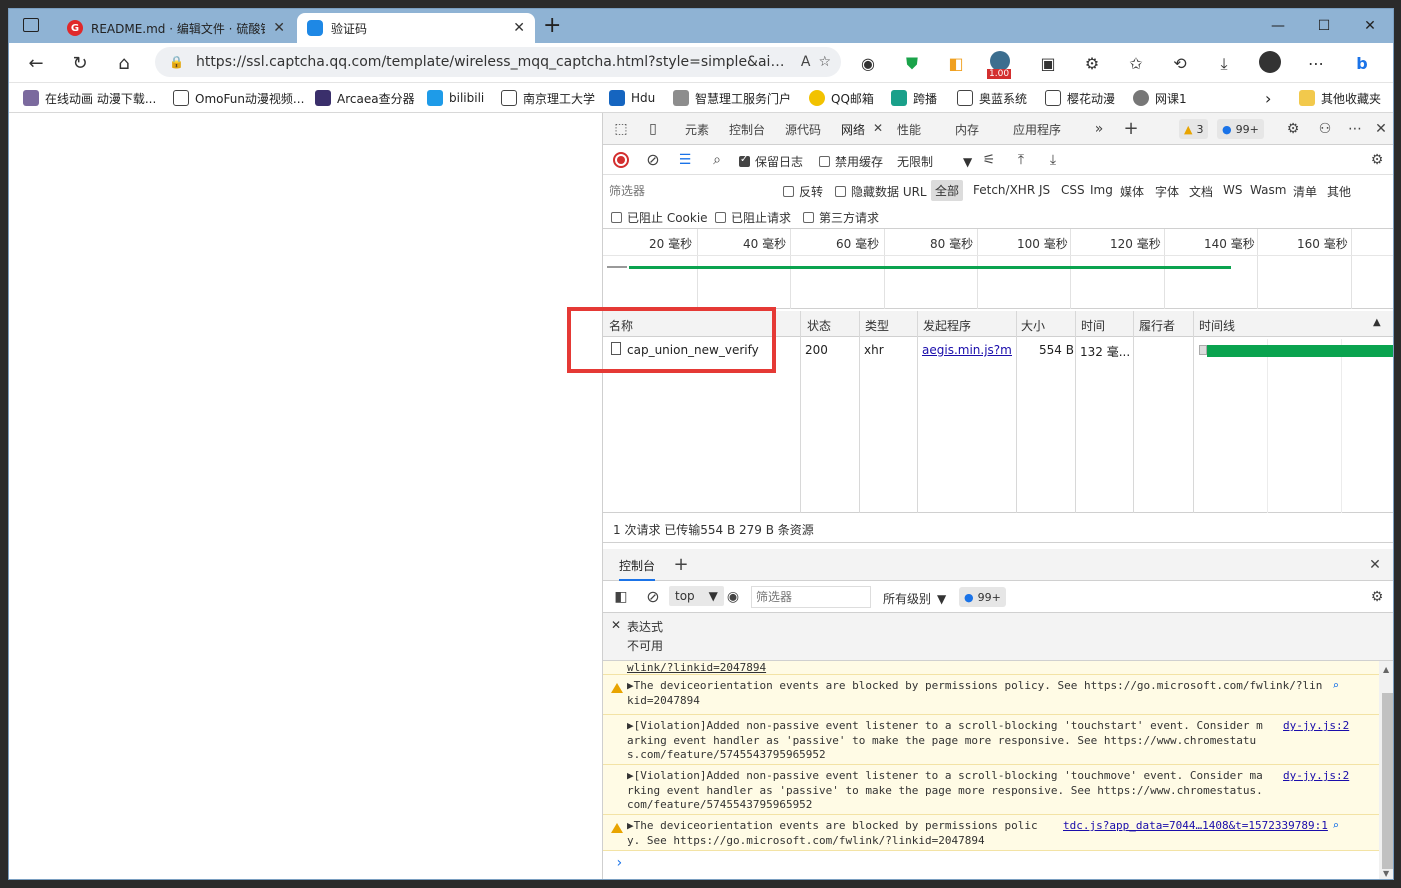  What do you see at coordinates (692, 191) in the screenshot?
I see `filter-input` at bounding box center [692, 191].